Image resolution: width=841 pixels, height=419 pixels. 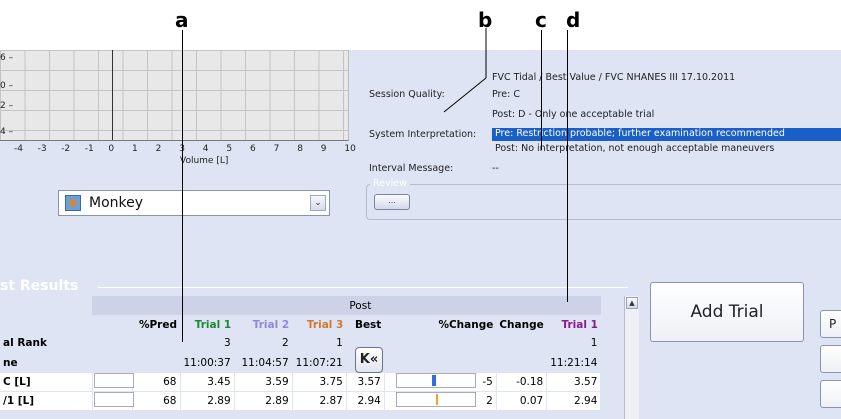 What do you see at coordinates (73, 203) in the screenshot?
I see `patient-avatar-icon` at bounding box center [73, 203].